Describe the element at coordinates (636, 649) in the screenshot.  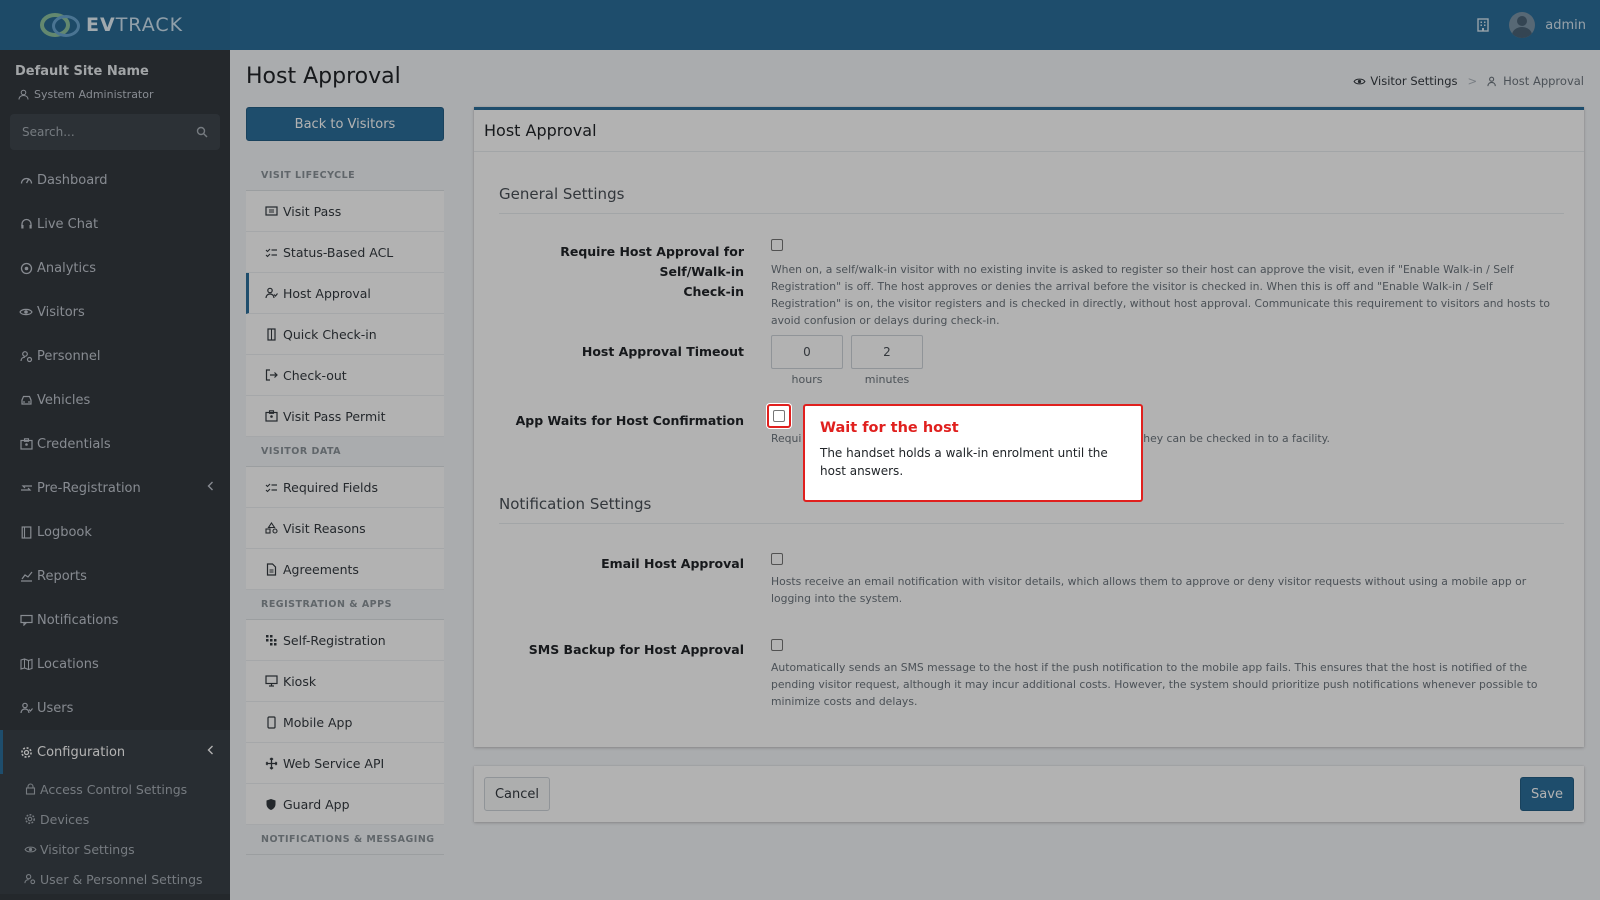
I see `sms-backup-label: SMS Backup for Host Approval` at that location.